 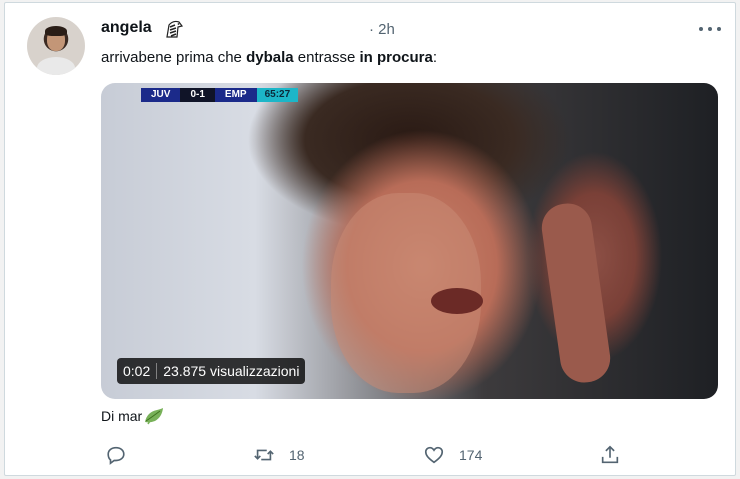 What do you see at coordinates (126, 28) in the screenshot?
I see `author-name: angela` at bounding box center [126, 28].